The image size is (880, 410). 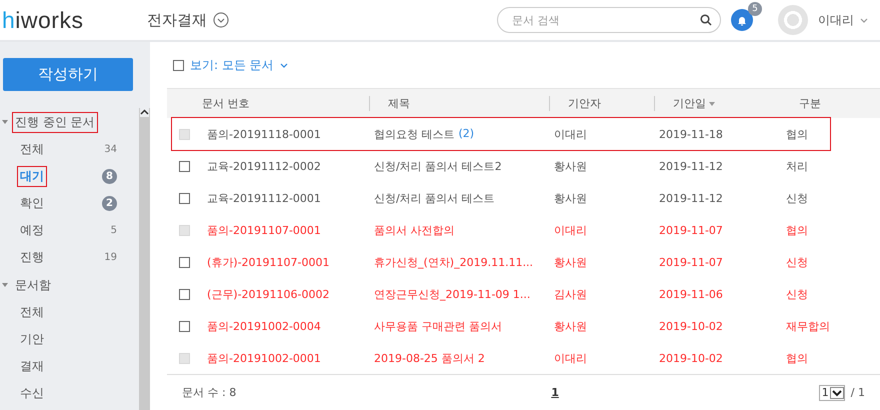 What do you see at coordinates (110, 257) in the screenshot?
I see `item-count: 19` at bounding box center [110, 257].